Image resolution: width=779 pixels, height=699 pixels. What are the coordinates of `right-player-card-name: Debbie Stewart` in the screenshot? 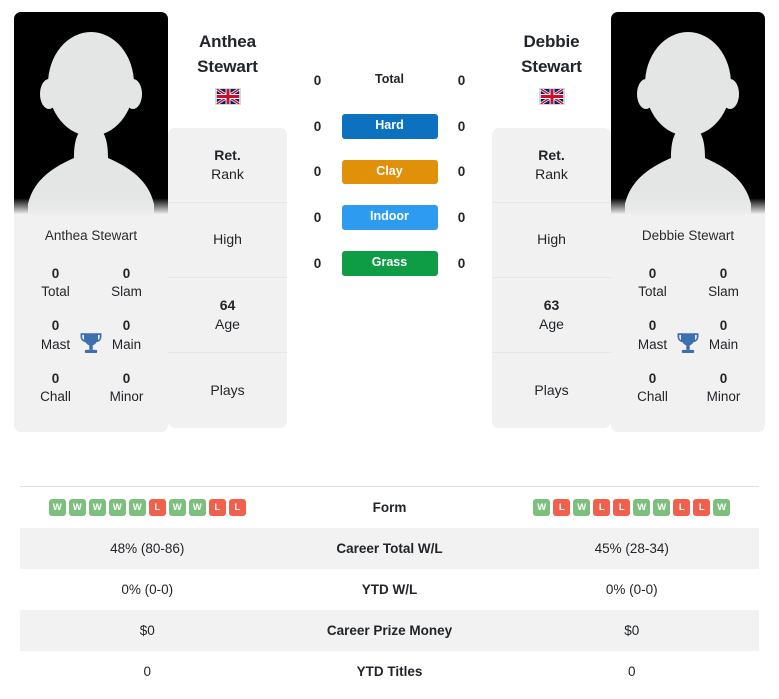 It's located at (688, 235).